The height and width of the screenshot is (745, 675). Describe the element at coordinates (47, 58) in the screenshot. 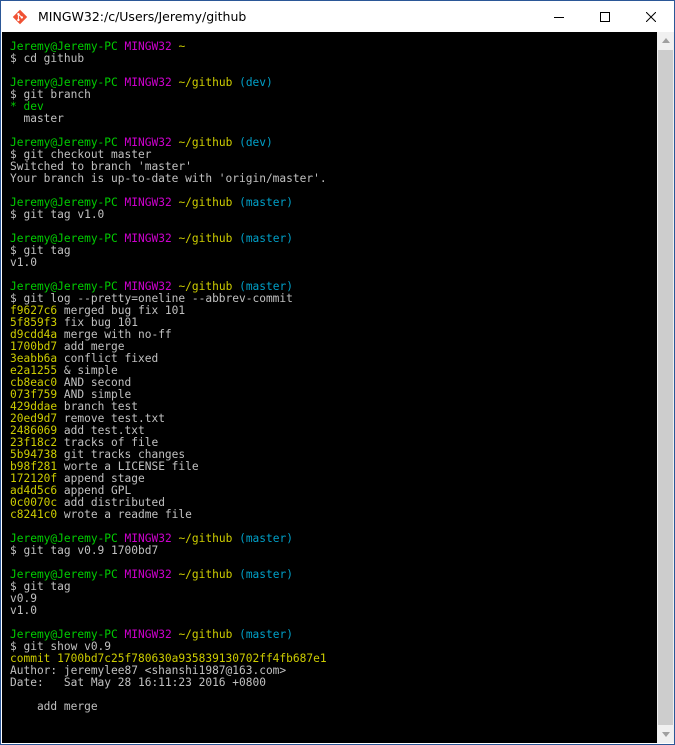

I see `output-text: $ cd github` at that location.